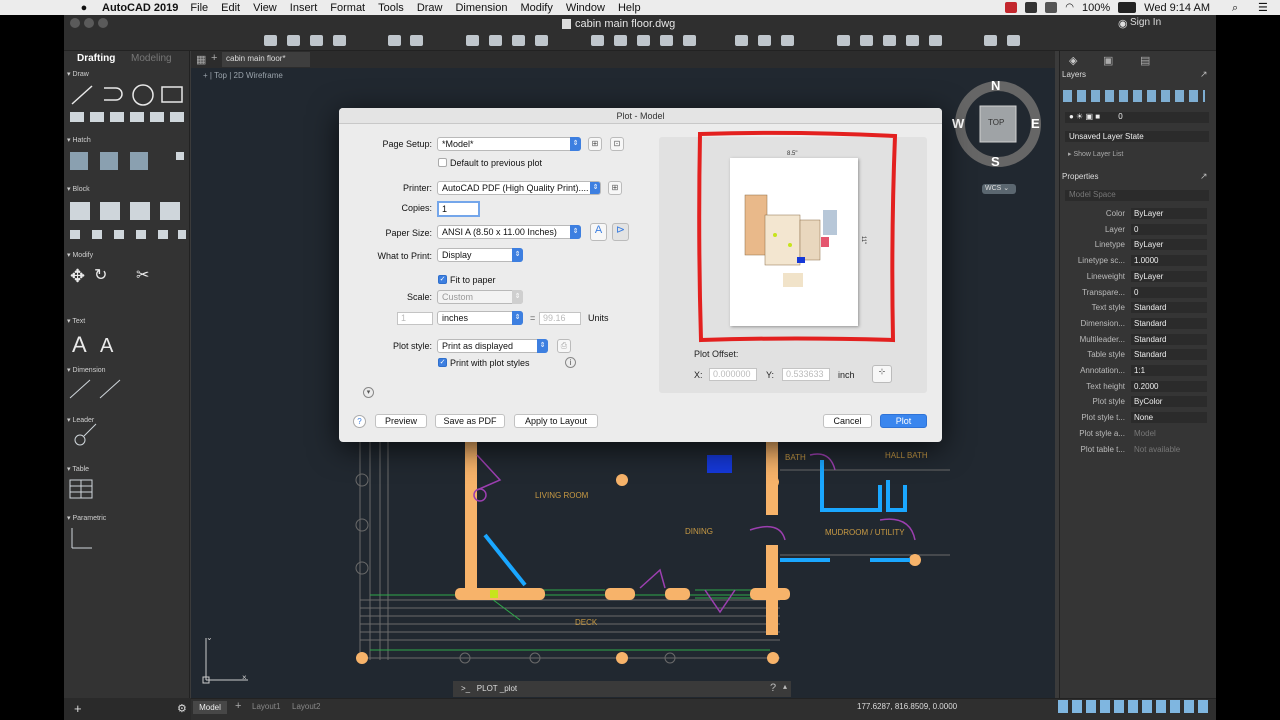  Describe the element at coordinates (270, 40) in the screenshot. I see `new-icon` at that location.